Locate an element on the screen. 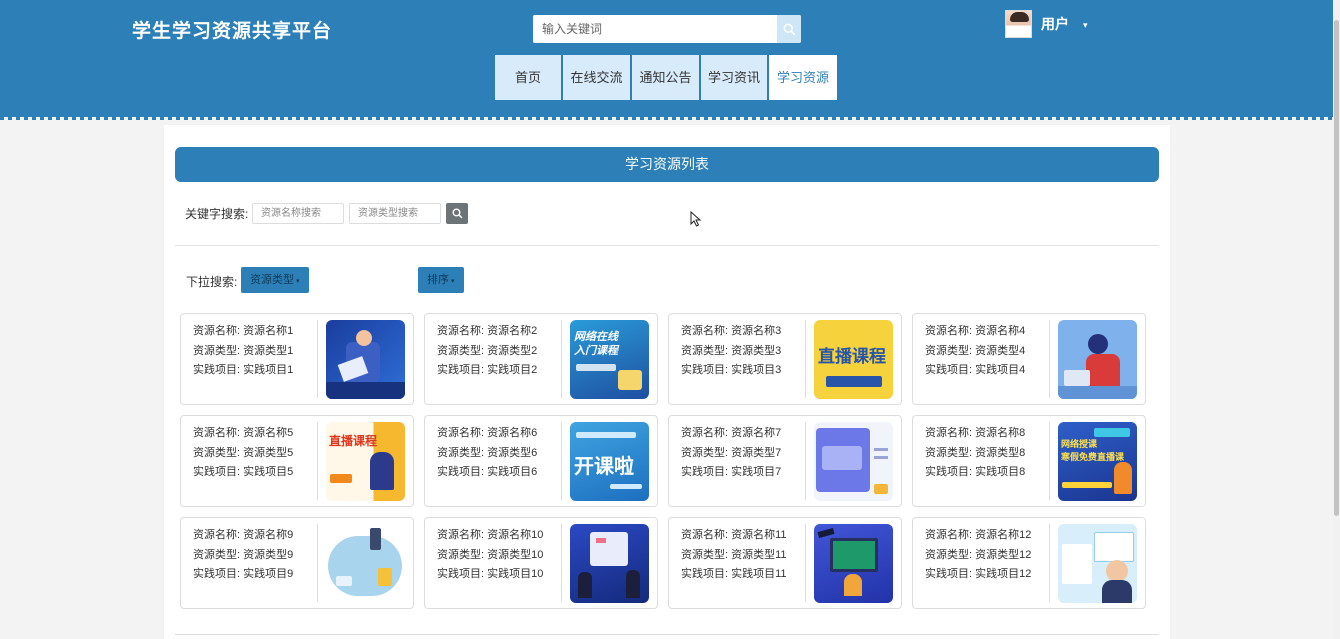  resource-type: 资源类型: 资源类型1 is located at coordinates (243, 350).